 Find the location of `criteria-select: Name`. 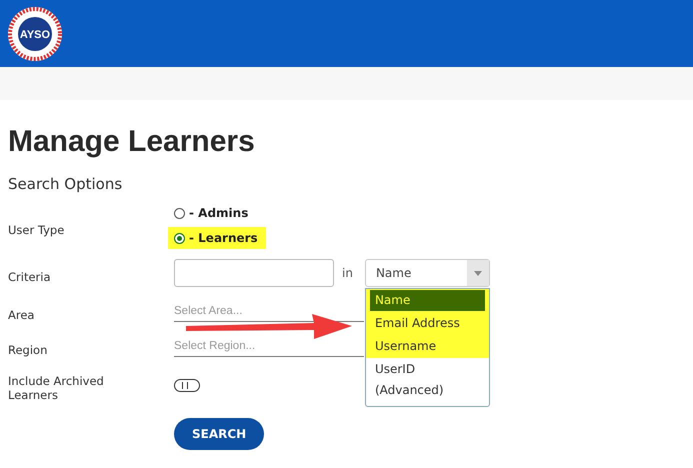

criteria-select: Name is located at coordinates (427, 273).